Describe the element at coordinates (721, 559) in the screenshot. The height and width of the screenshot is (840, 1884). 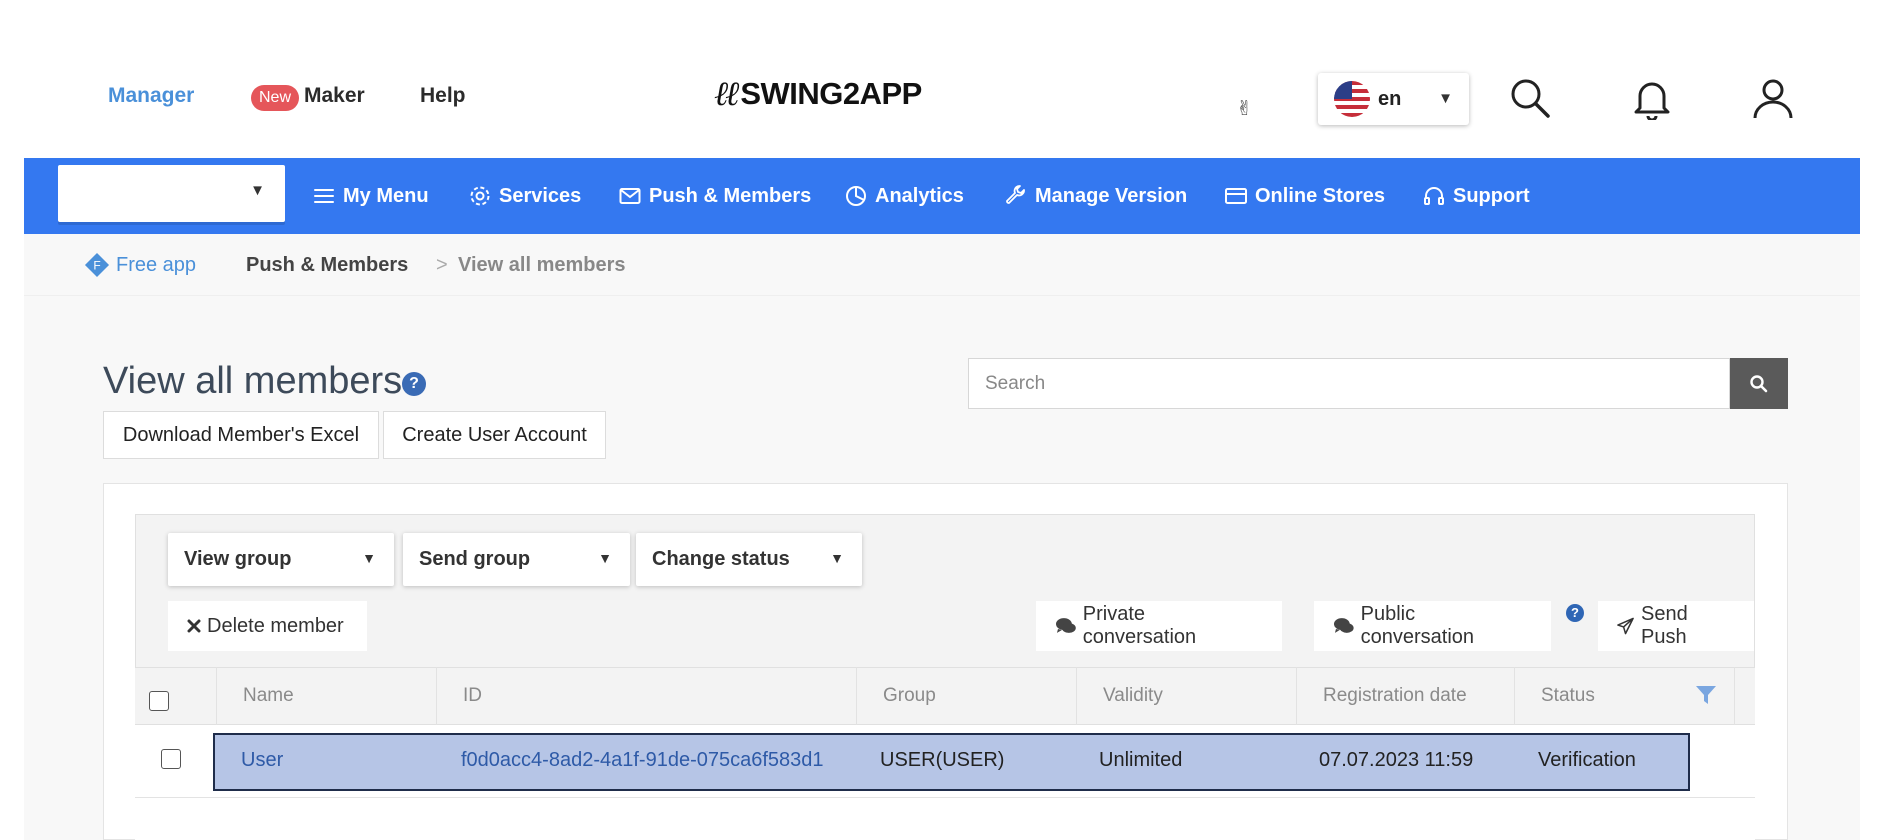
I see `change-status-label: Change status` at that location.